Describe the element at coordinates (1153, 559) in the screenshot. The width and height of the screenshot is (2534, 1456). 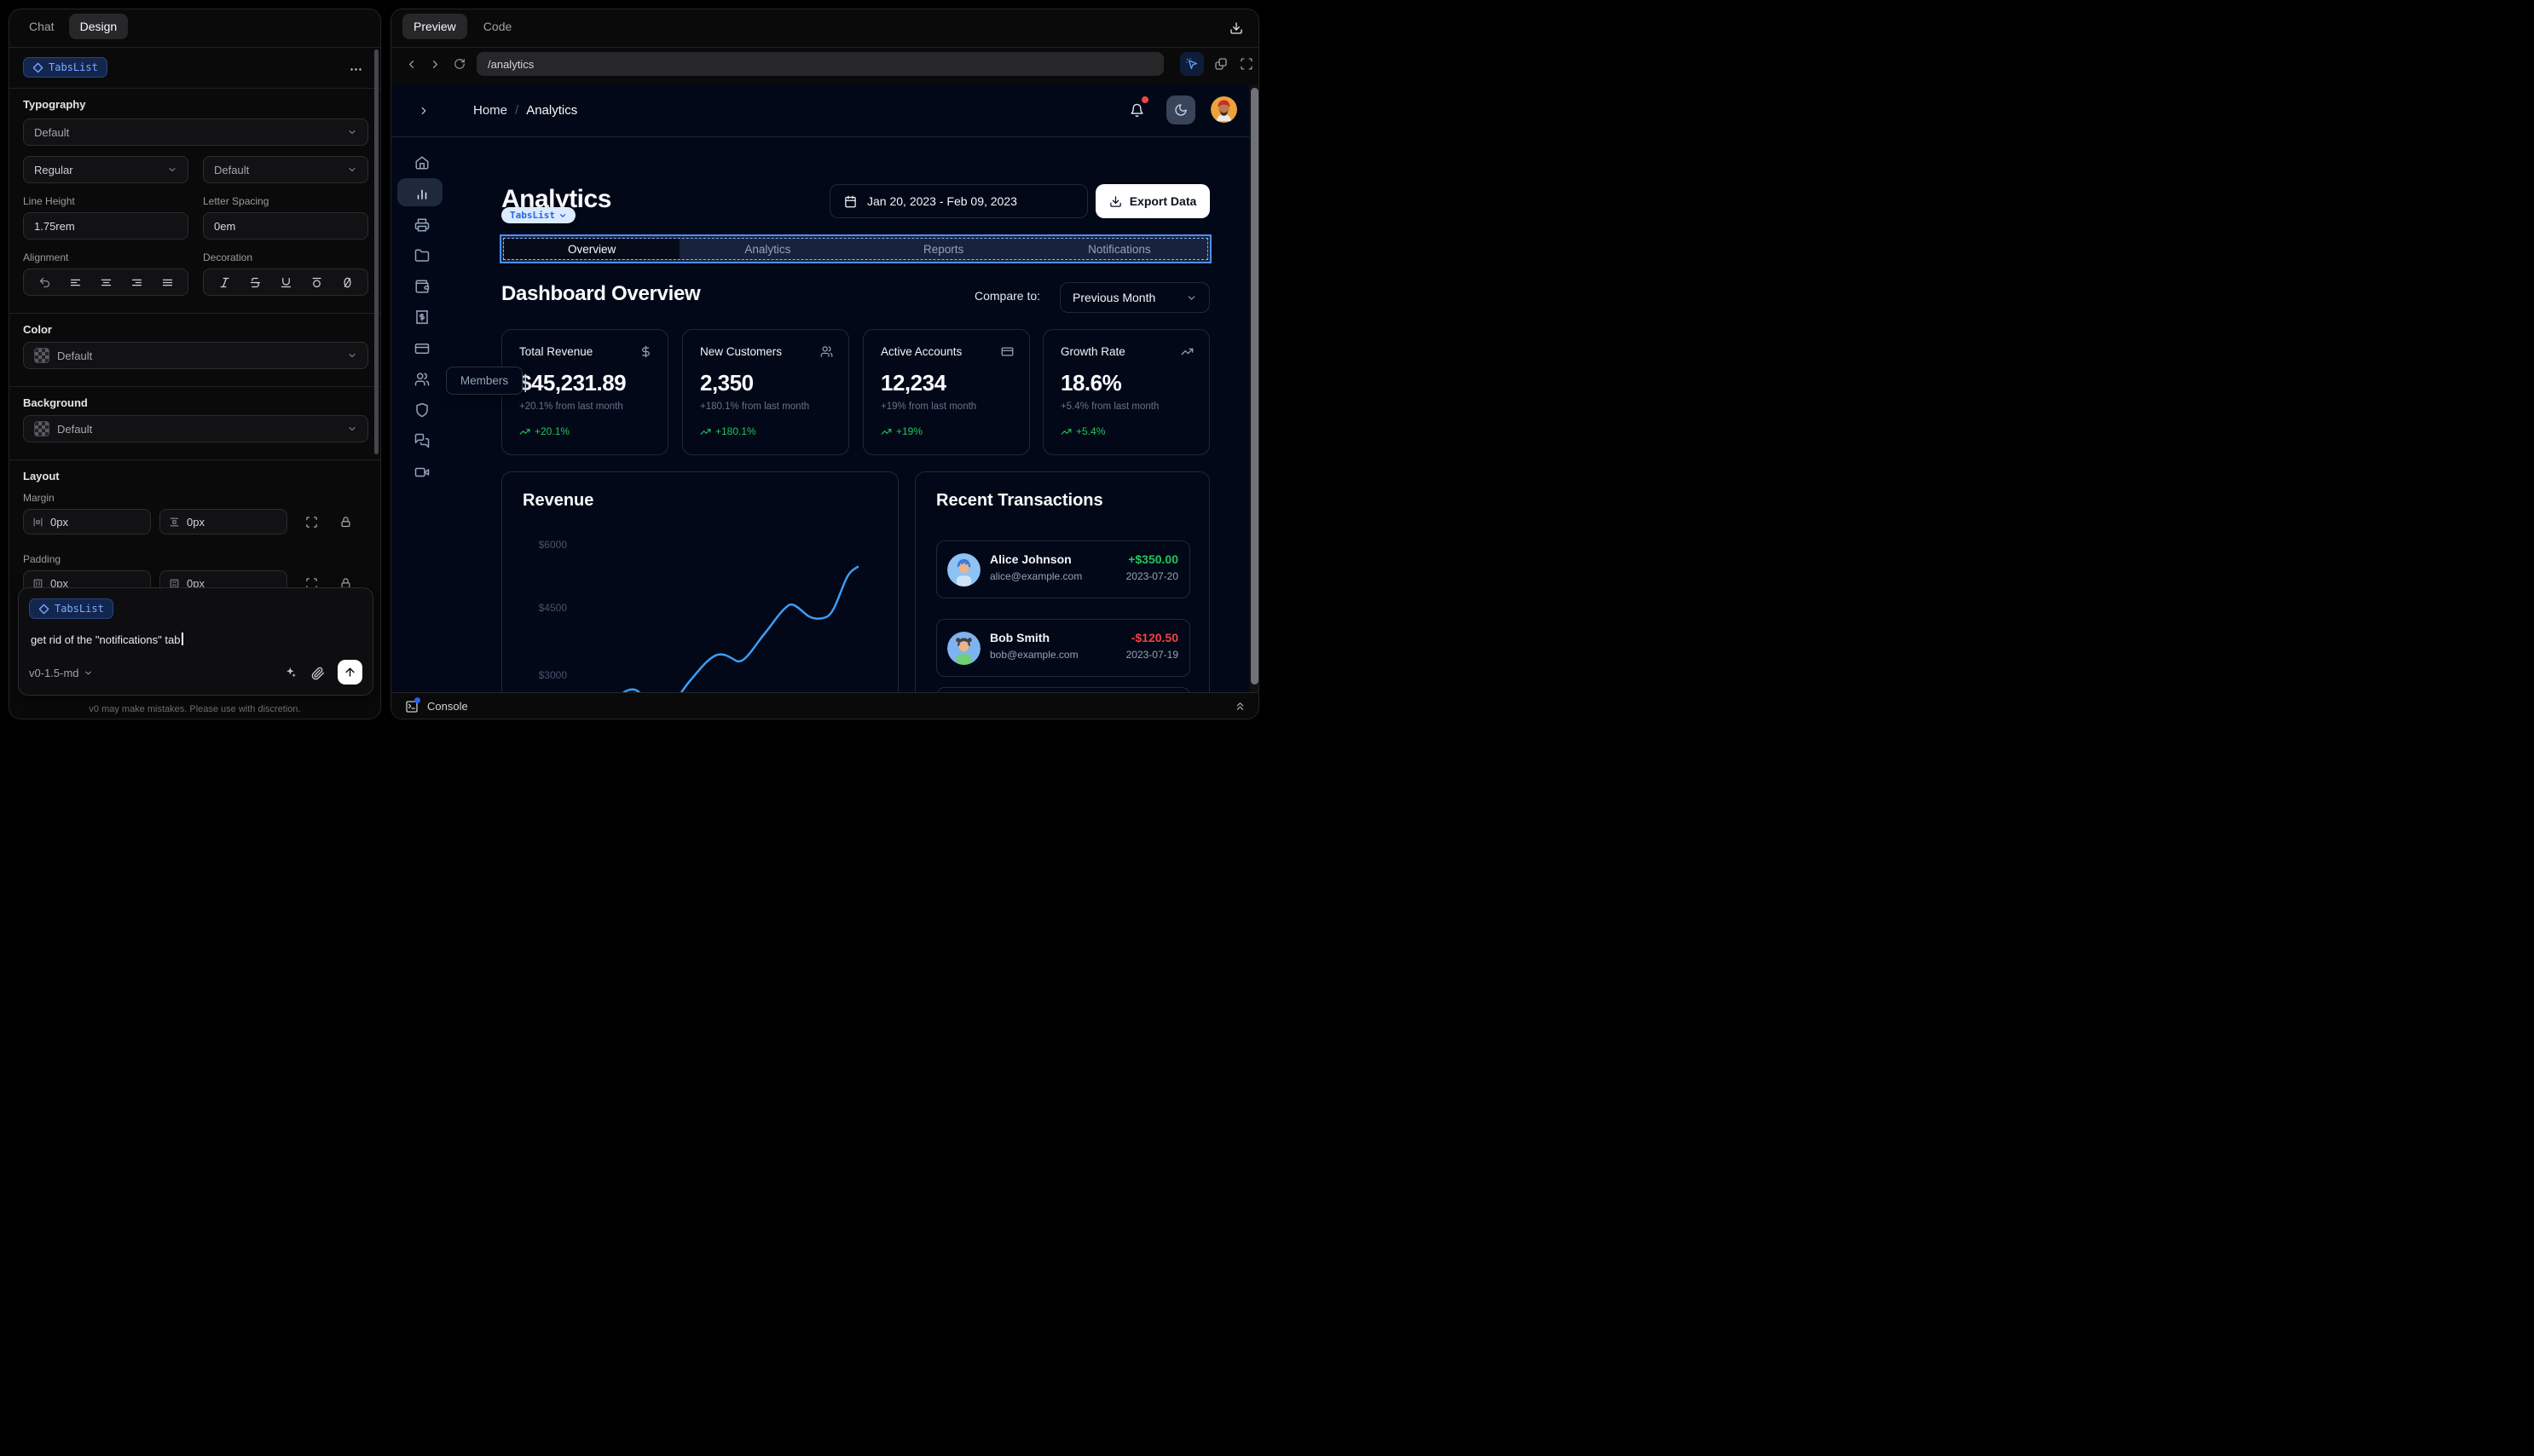
I see `txn-amount: +$350.00` at that location.